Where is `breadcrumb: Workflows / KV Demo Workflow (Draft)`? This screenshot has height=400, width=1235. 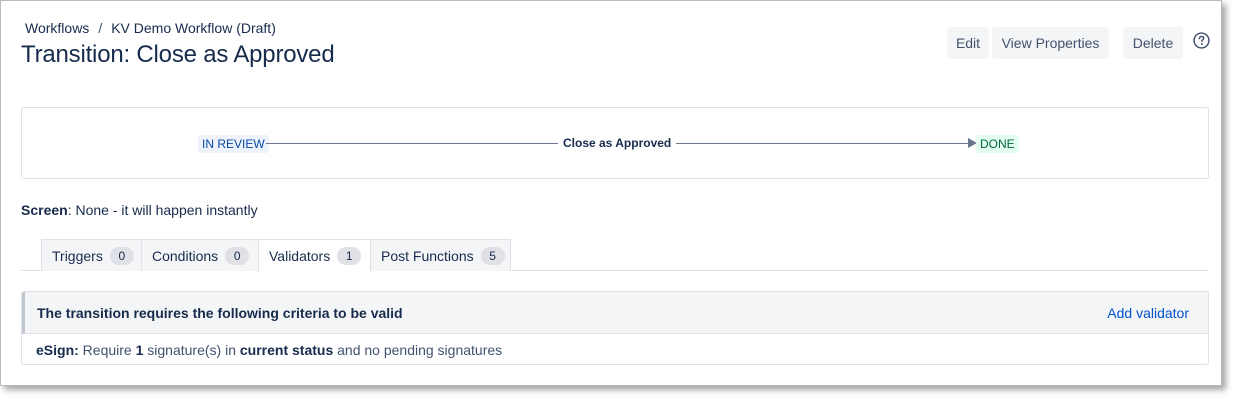
breadcrumb: Workflows / KV Demo Workflow (Draft) is located at coordinates (150, 28).